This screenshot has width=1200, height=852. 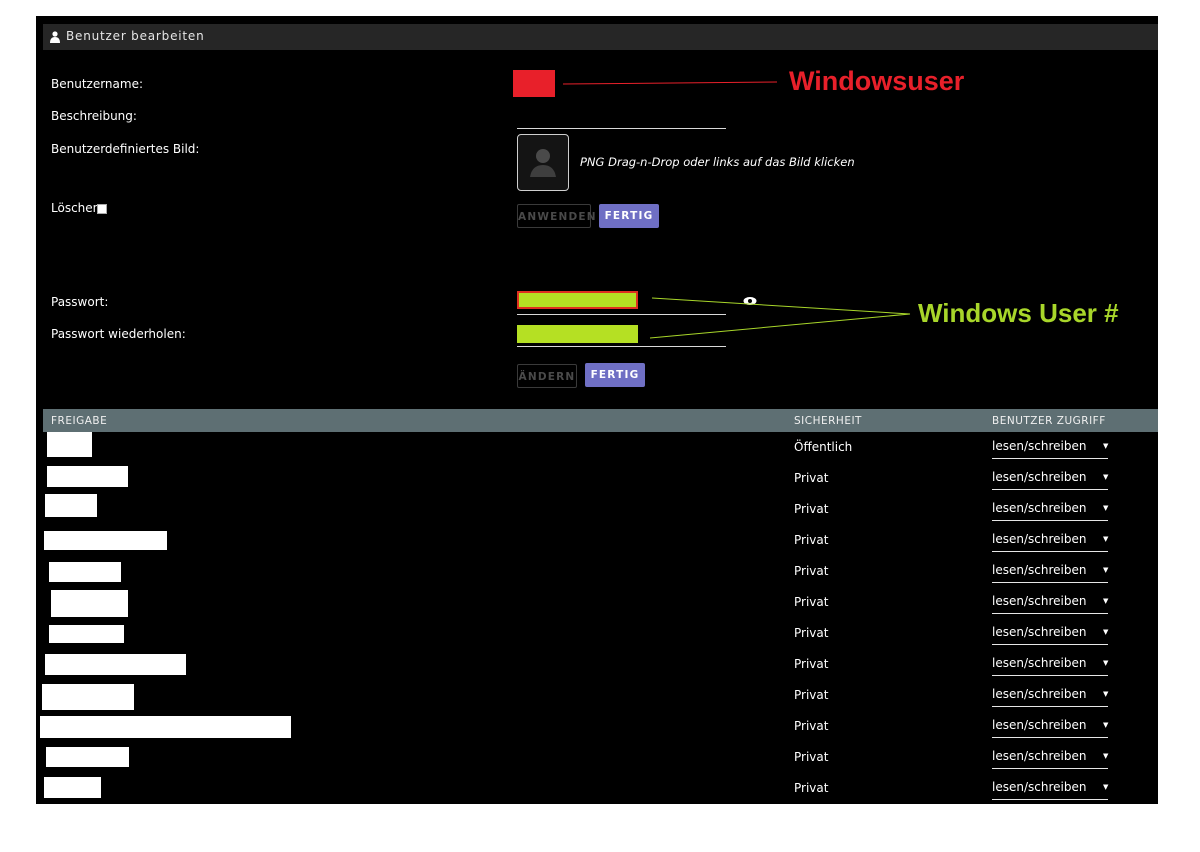 What do you see at coordinates (823, 447) in the screenshot?
I see `security-value: Öffentlich` at bounding box center [823, 447].